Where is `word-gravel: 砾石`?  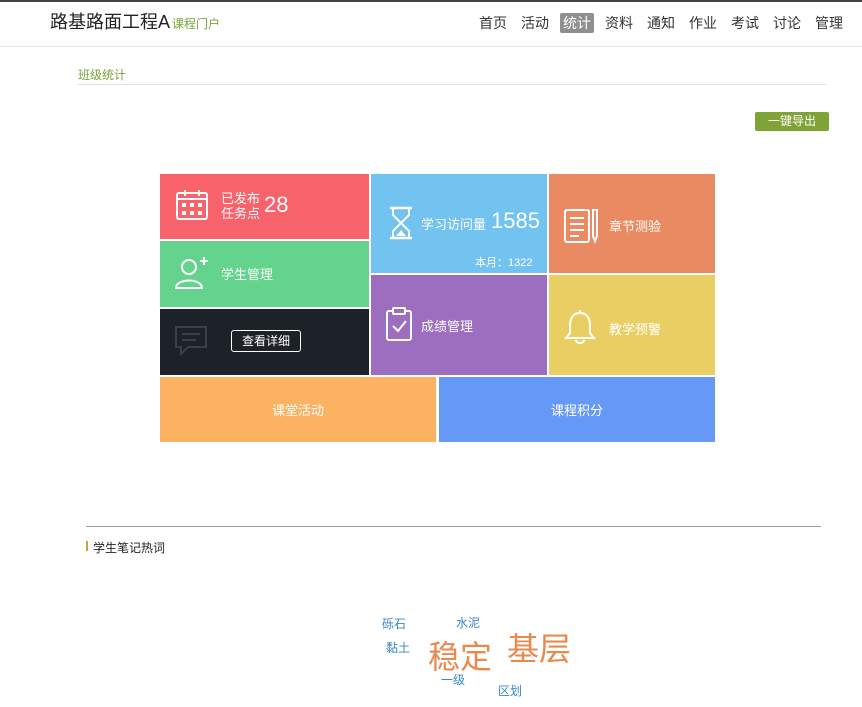 word-gravel: 砾石 is located at coordinates (394, 623).